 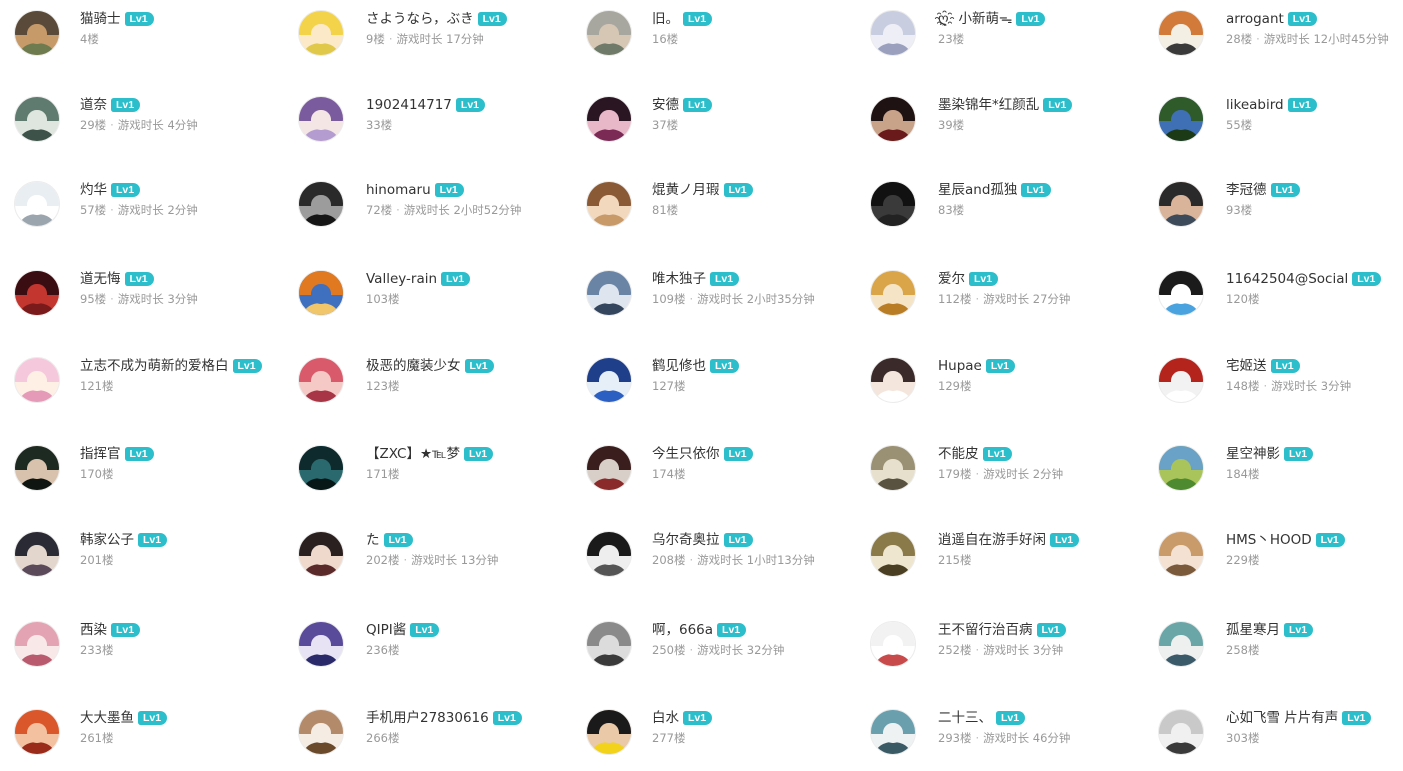 What do you see at coordinates (977, 190) in the screenshot?
I see `user-name: 星辰and孤独` at bounding box center [977, 190].